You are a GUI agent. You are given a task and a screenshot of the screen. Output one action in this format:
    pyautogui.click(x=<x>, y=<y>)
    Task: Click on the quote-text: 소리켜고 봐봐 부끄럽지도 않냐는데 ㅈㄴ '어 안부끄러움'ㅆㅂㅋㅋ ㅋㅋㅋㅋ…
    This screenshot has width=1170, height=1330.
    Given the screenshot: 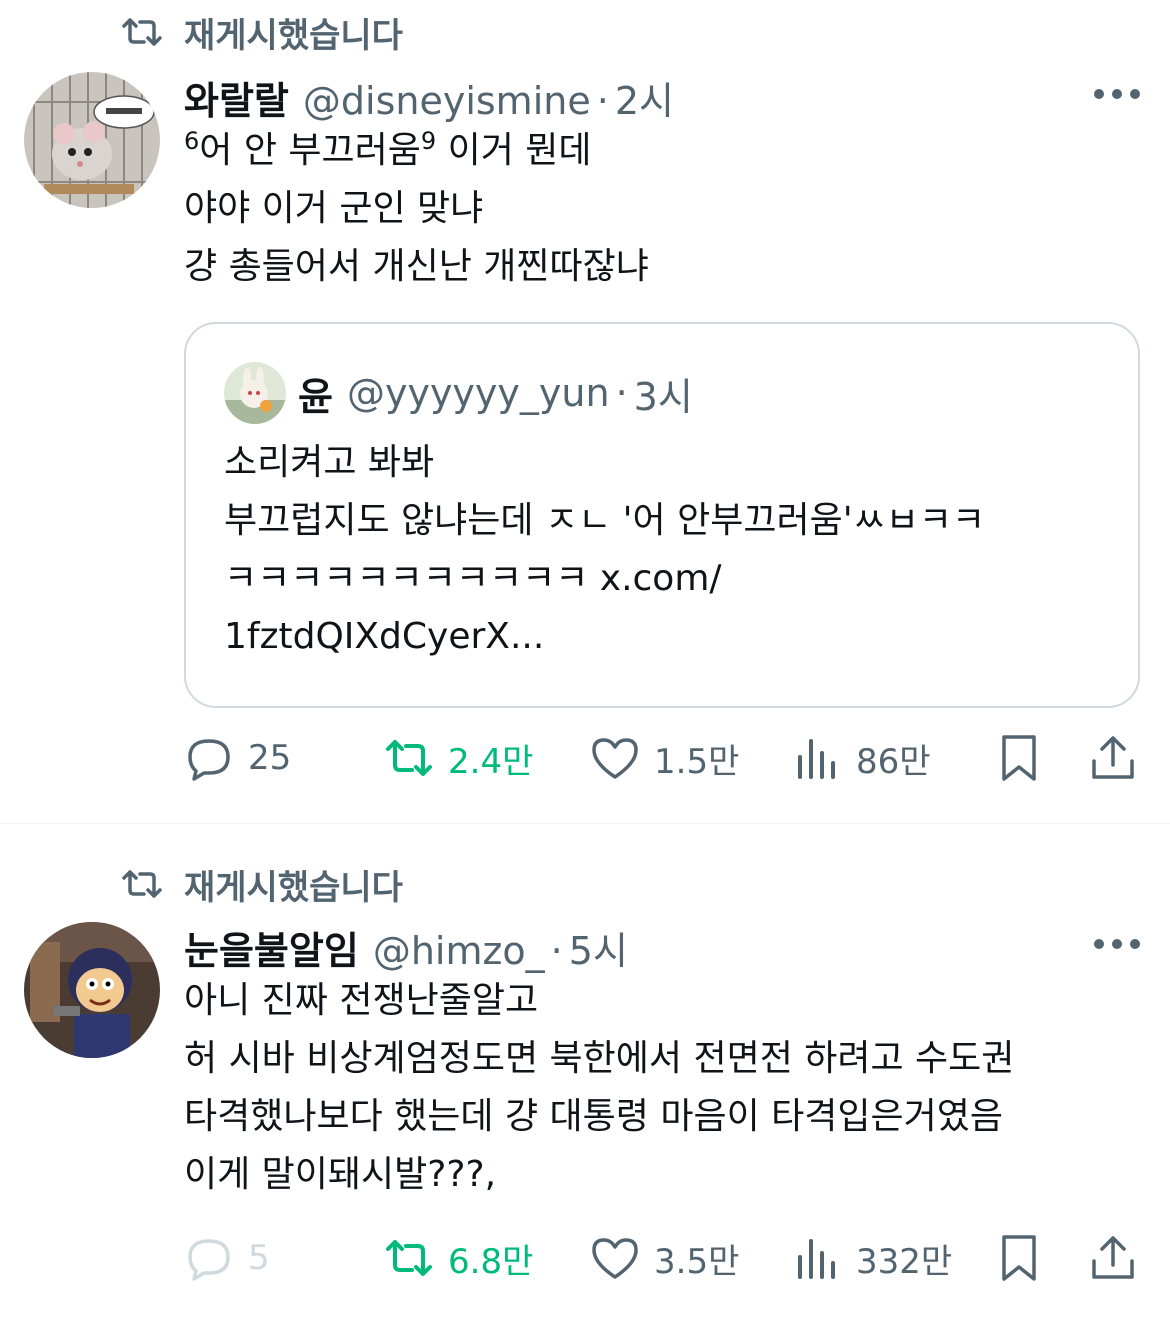 What is the action you would take?
    pyautogui.click(x=605, y=549)
    